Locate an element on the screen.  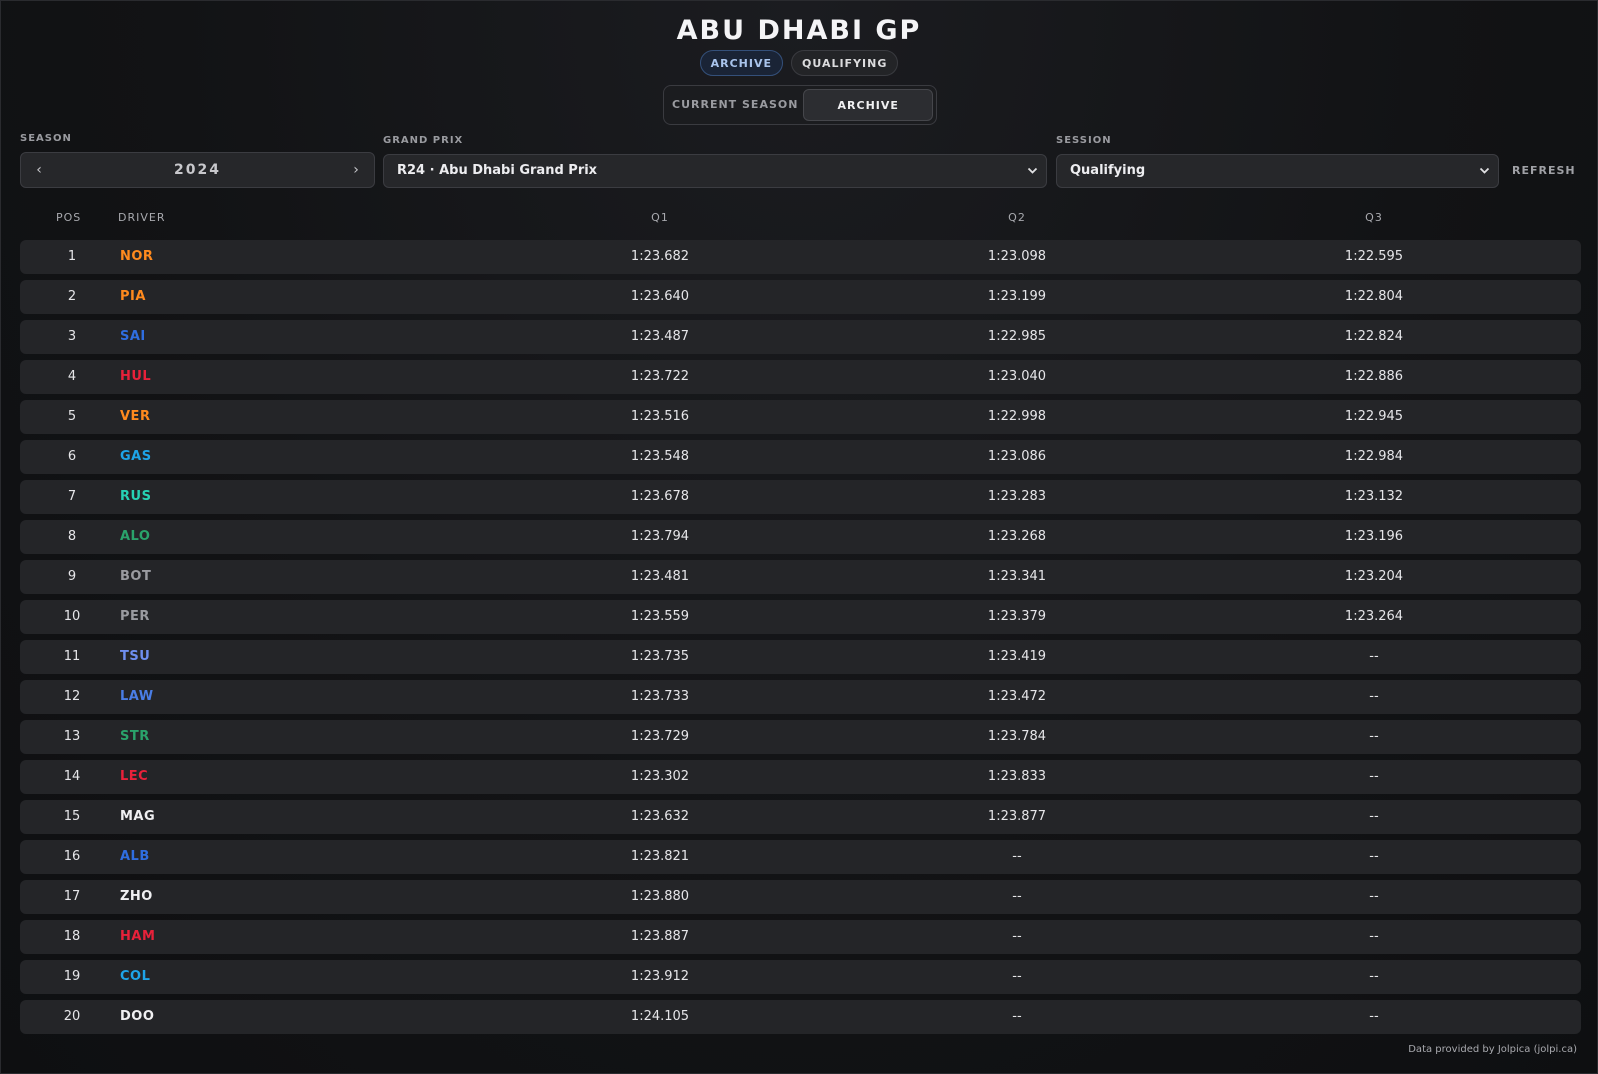
position-cell: 14 is located at coordinates (72, 776).